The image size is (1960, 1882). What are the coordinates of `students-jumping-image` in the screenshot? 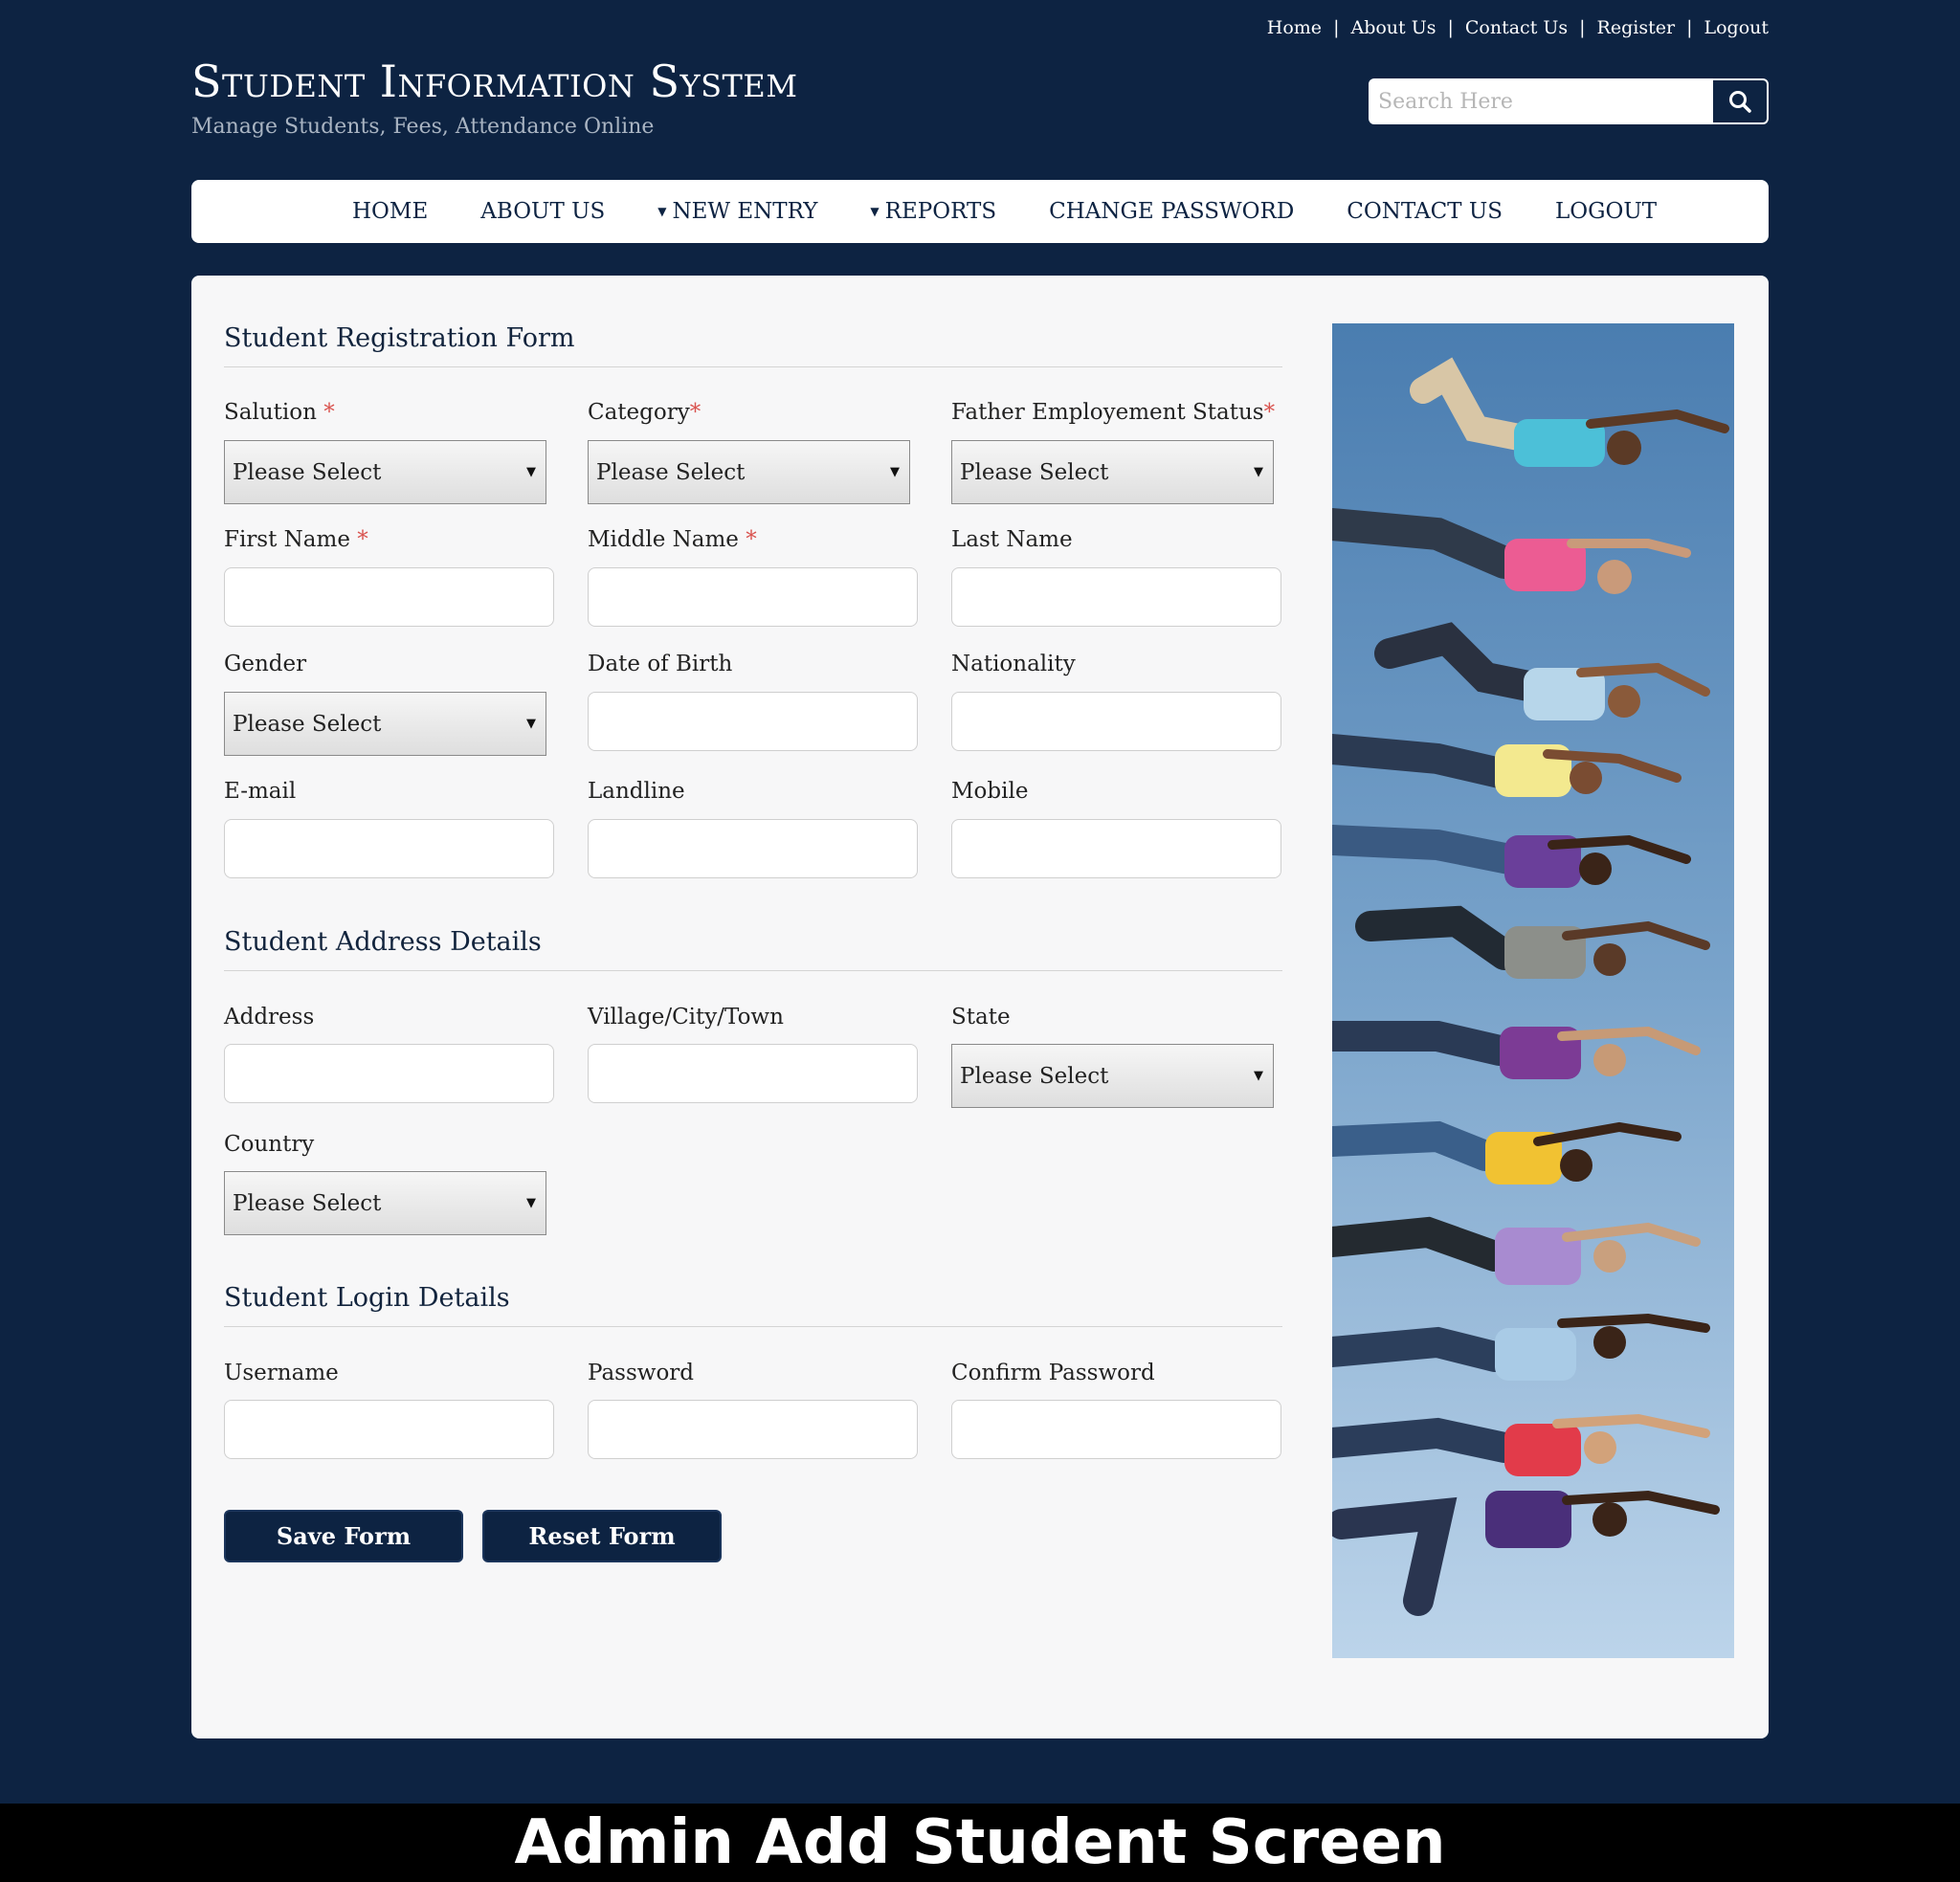 It's located at (1533, 990).